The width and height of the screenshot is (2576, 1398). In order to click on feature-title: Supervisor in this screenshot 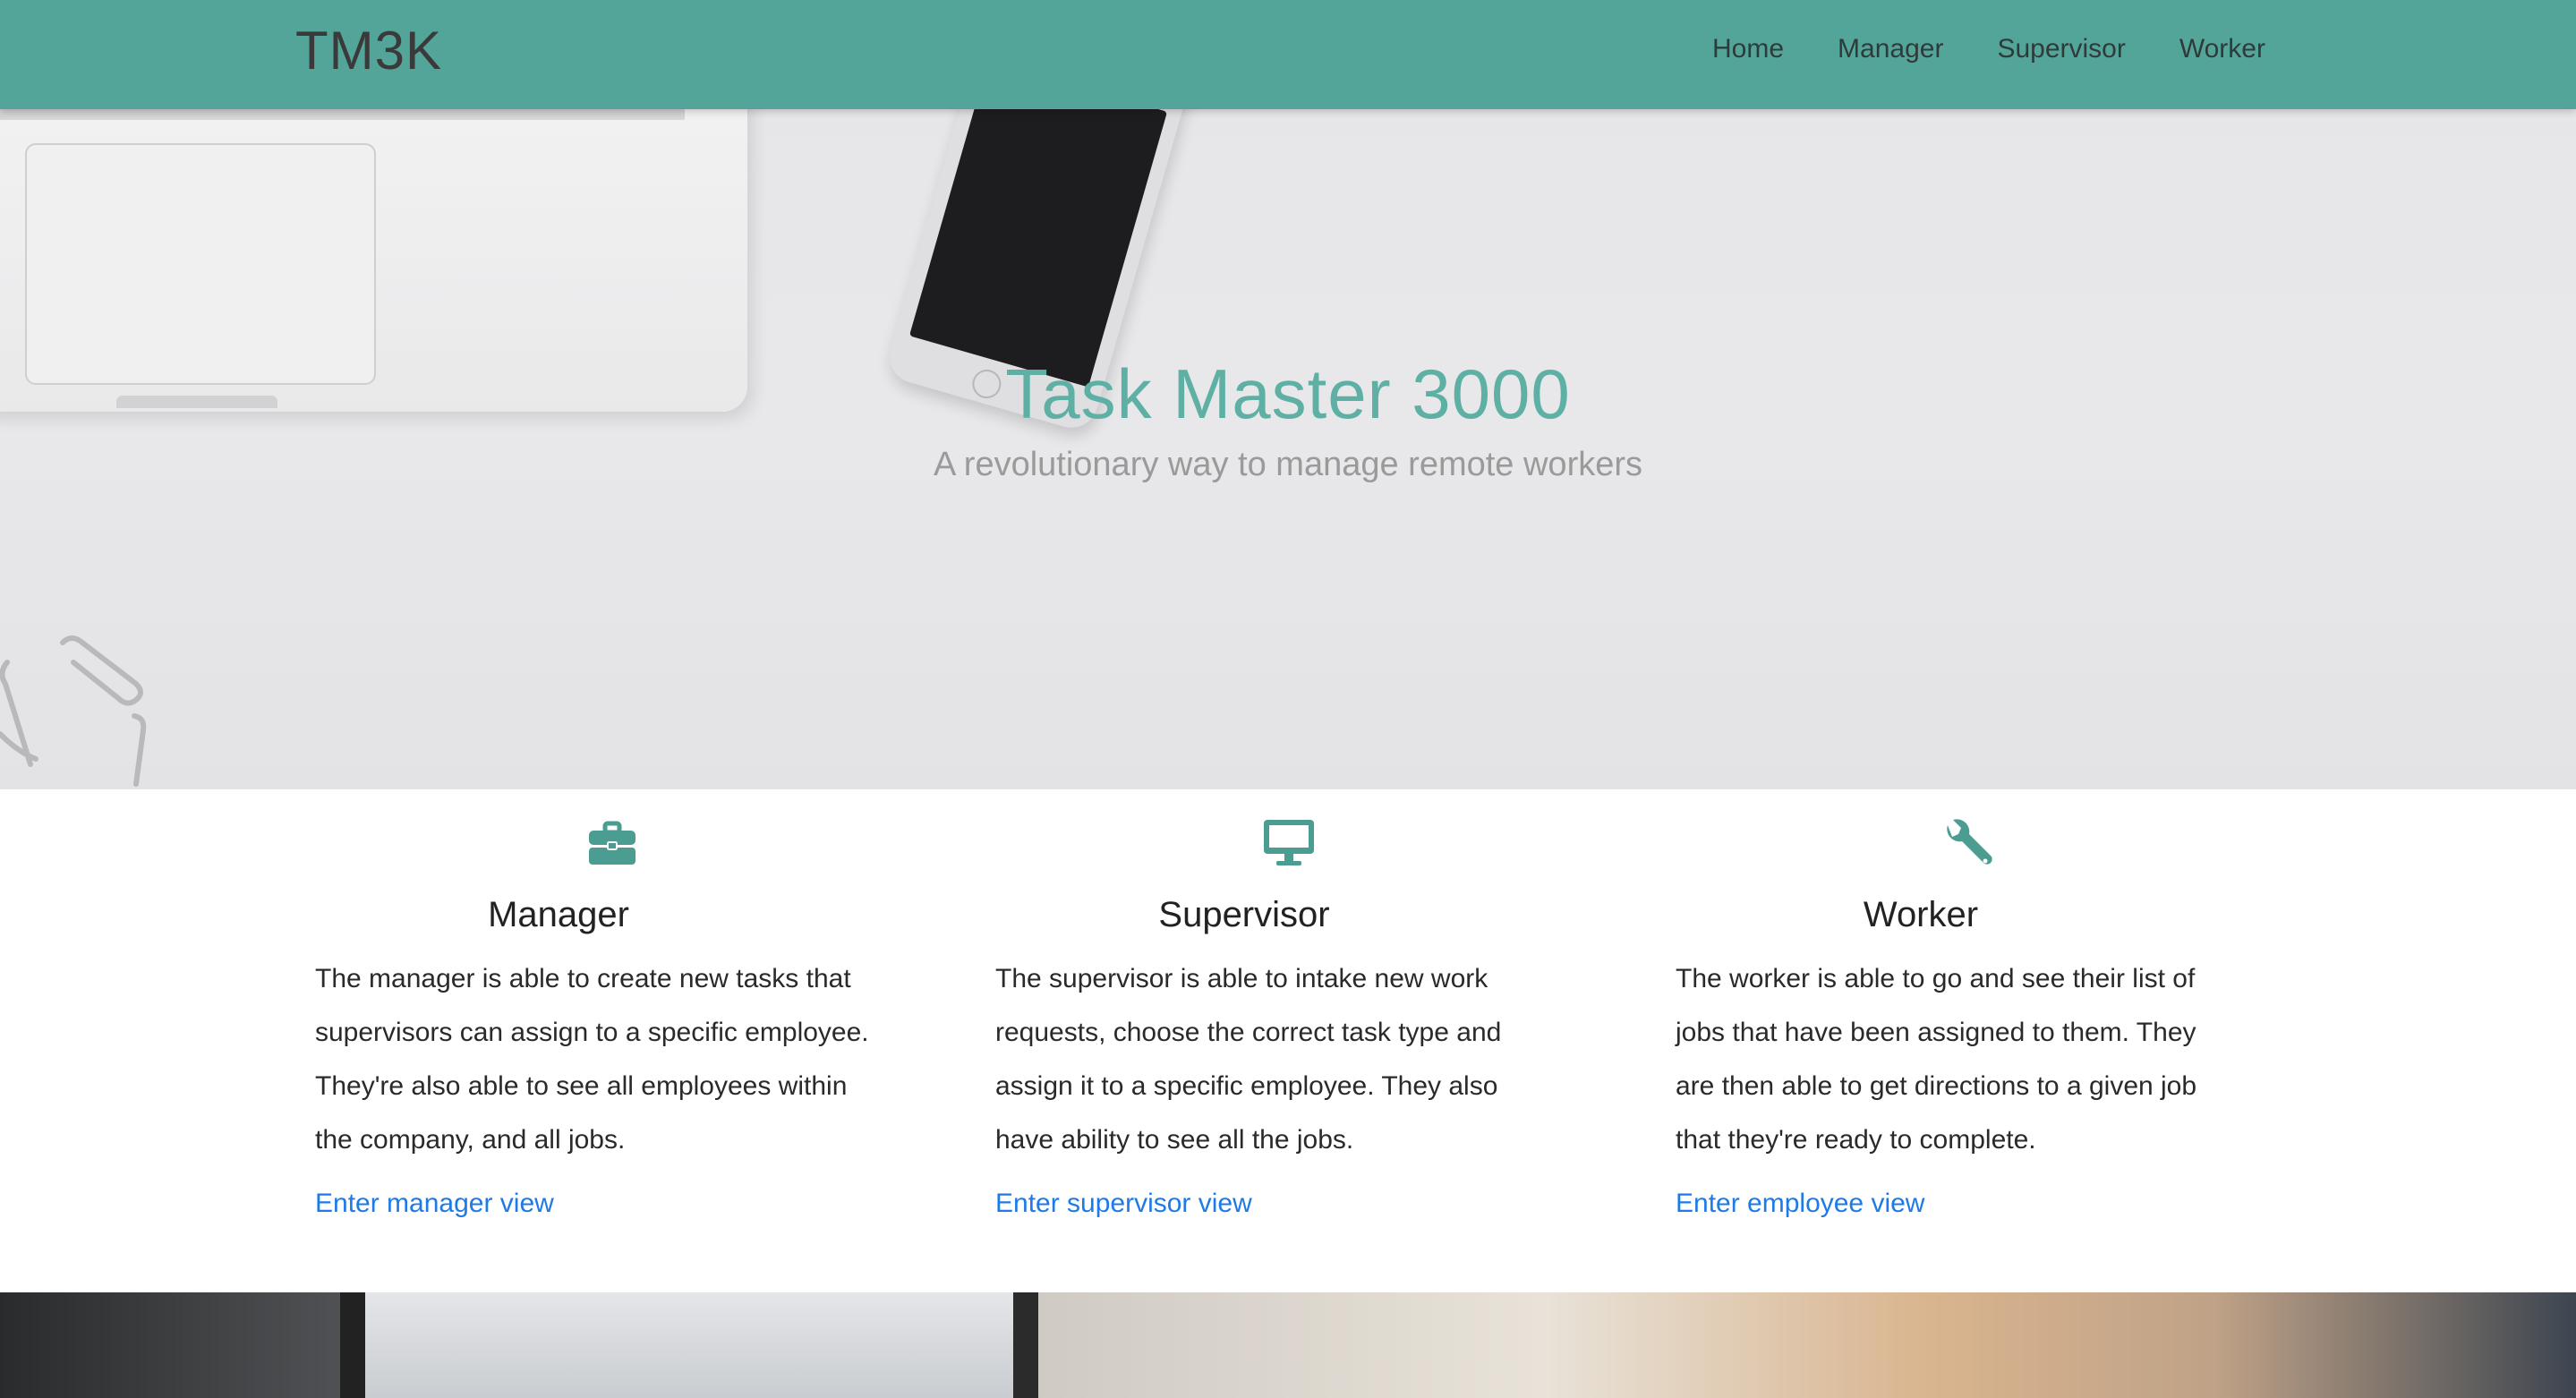, I will do `click(1244, 914)`.